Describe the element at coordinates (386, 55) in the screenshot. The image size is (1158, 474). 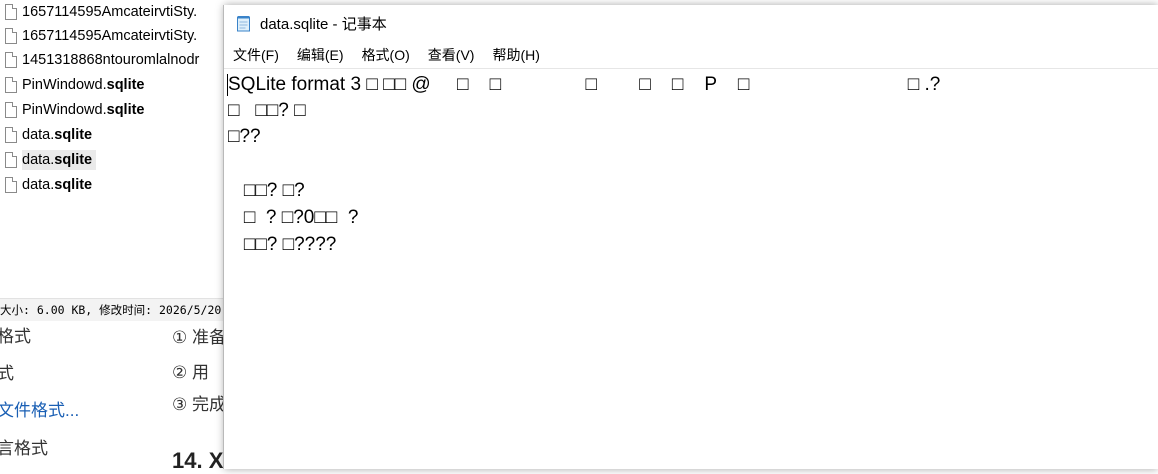
I see `menu-format: 格式(O)` at that location.